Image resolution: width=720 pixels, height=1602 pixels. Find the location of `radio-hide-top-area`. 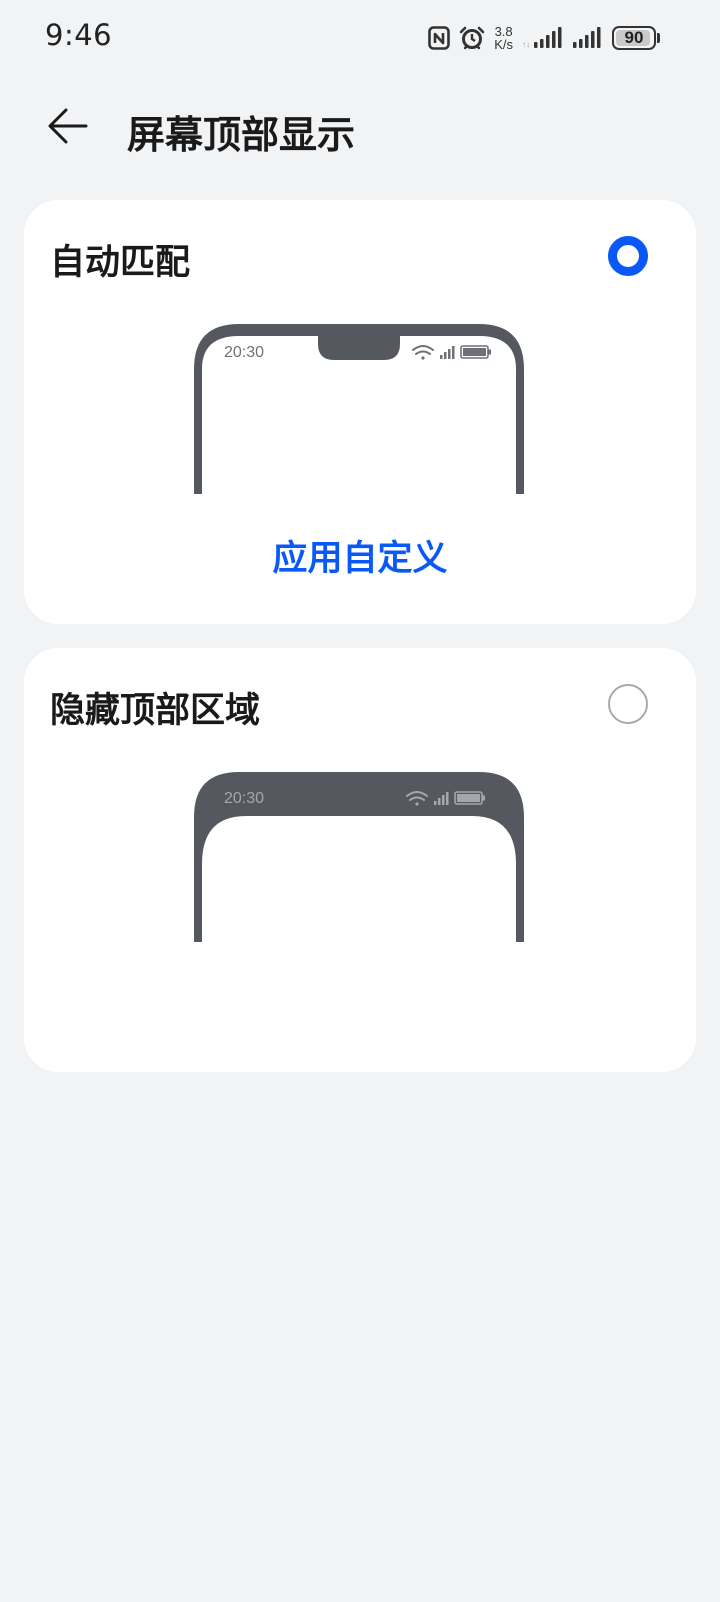

radio-hide-top-area is located at coordinates (628, 704).